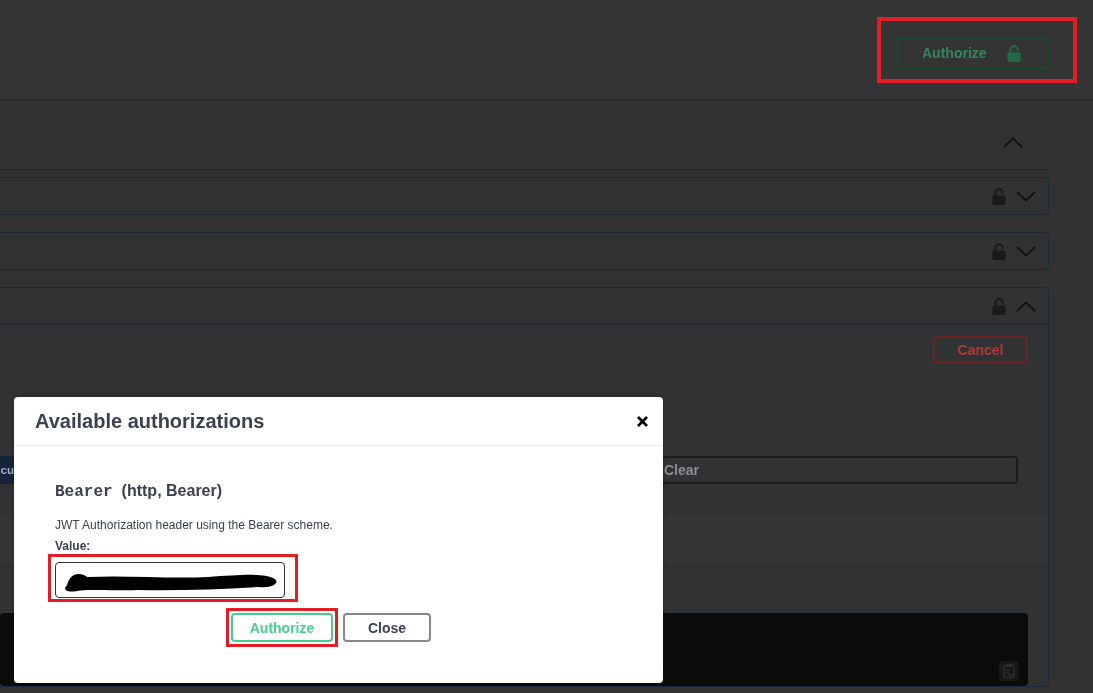  I want to click on close-icon, so click(642, 421).